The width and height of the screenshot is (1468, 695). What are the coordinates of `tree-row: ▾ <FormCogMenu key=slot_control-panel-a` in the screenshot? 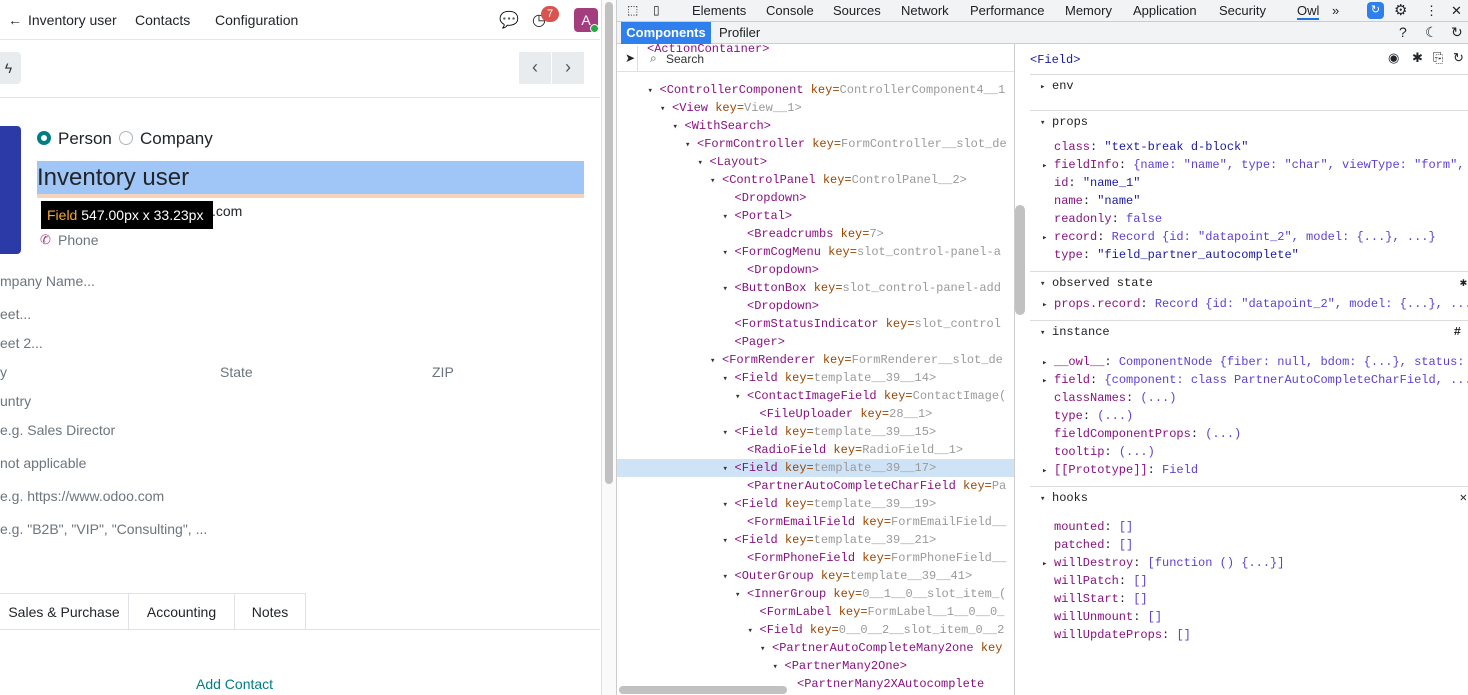 It's located at (815, 252).